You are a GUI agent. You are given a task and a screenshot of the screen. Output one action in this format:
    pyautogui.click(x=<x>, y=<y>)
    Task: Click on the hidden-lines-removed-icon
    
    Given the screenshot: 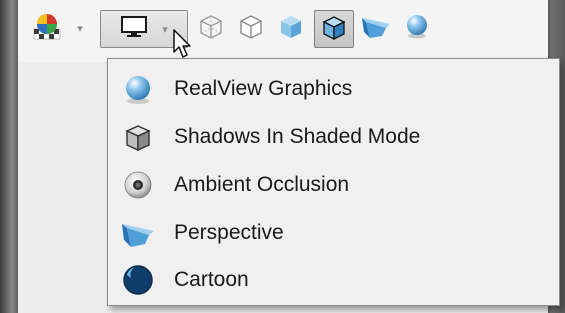 What is the action you would take?
    pyautogui.click(x=251, y=28)
    